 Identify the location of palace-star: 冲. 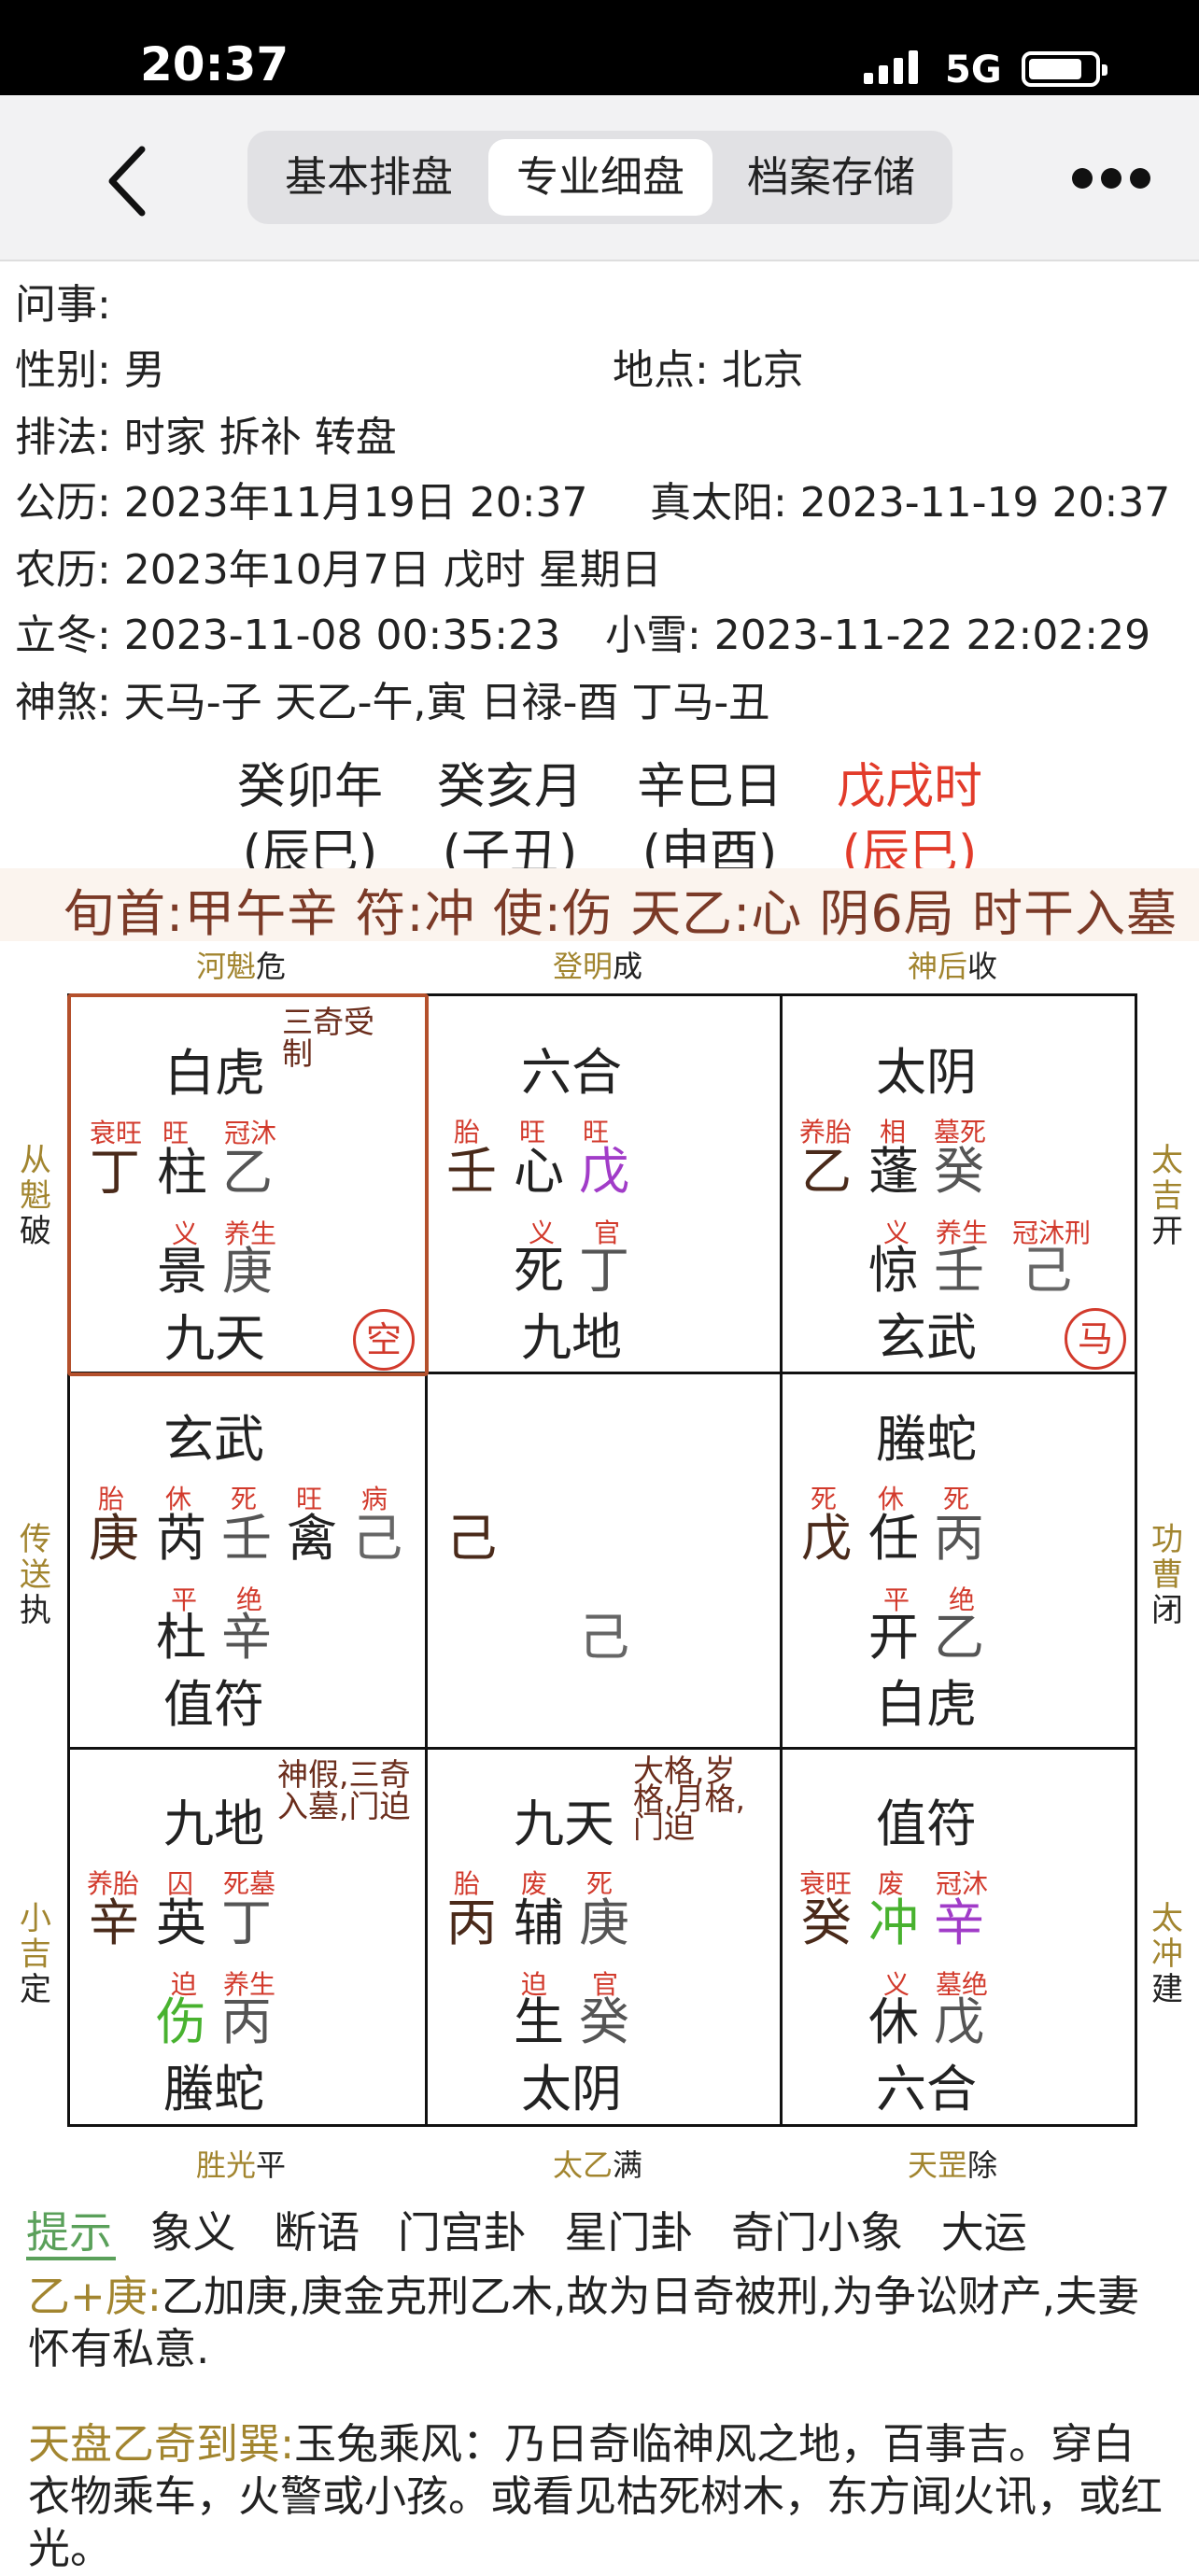
(894, 1923).